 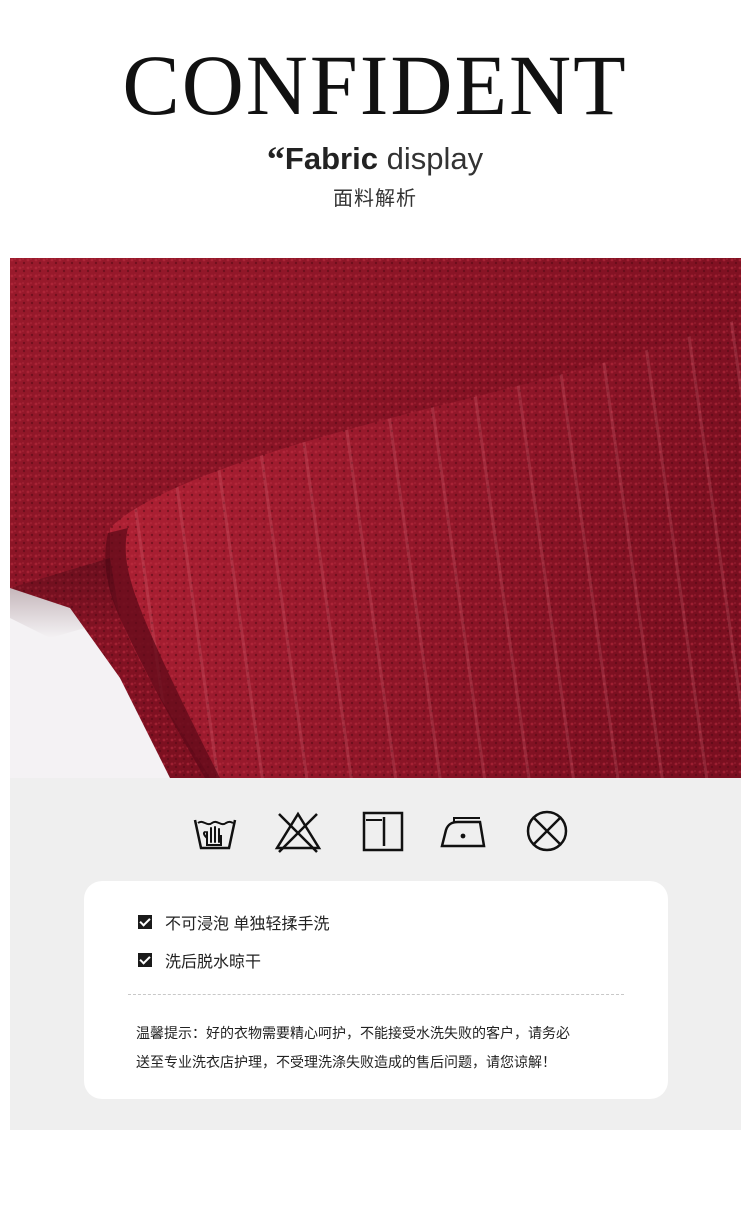 What do you see at coordinates (375, 85) in the screenshot?
I see `brand-title: CONFIDENT` at bounding box center [375, 85].